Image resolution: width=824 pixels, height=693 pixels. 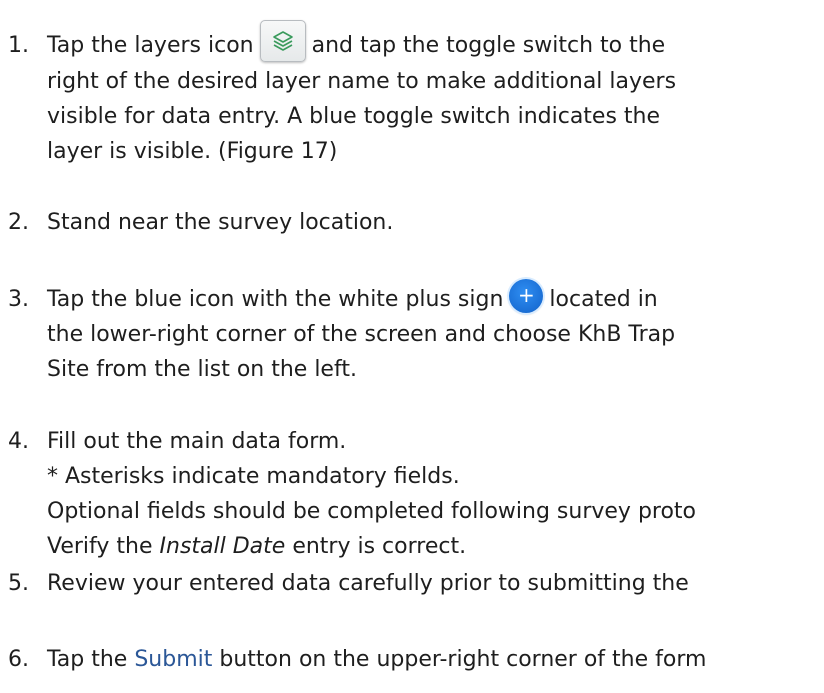 I want to click on plus-glyph: +, so click(x=526, y=295).